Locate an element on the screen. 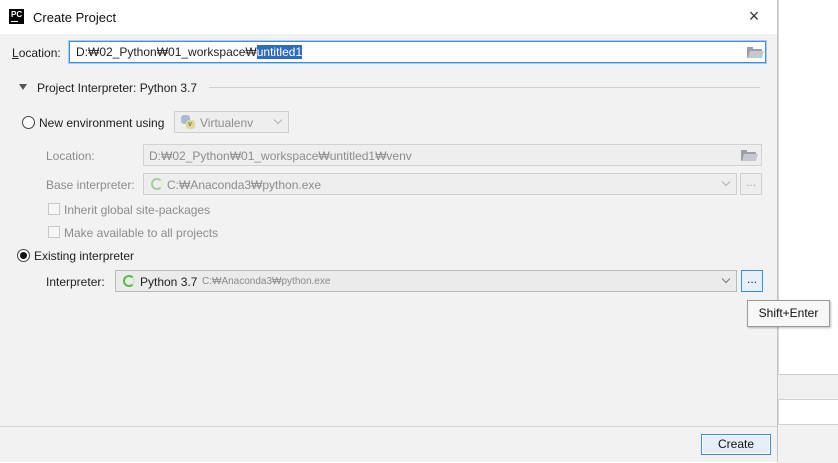 Image resolution: width=838 pixels, height=463 pixels. interpreter-select: Python 3.7 C:₩Anaconda3₩python.exe is located at coordinates (426, 281).